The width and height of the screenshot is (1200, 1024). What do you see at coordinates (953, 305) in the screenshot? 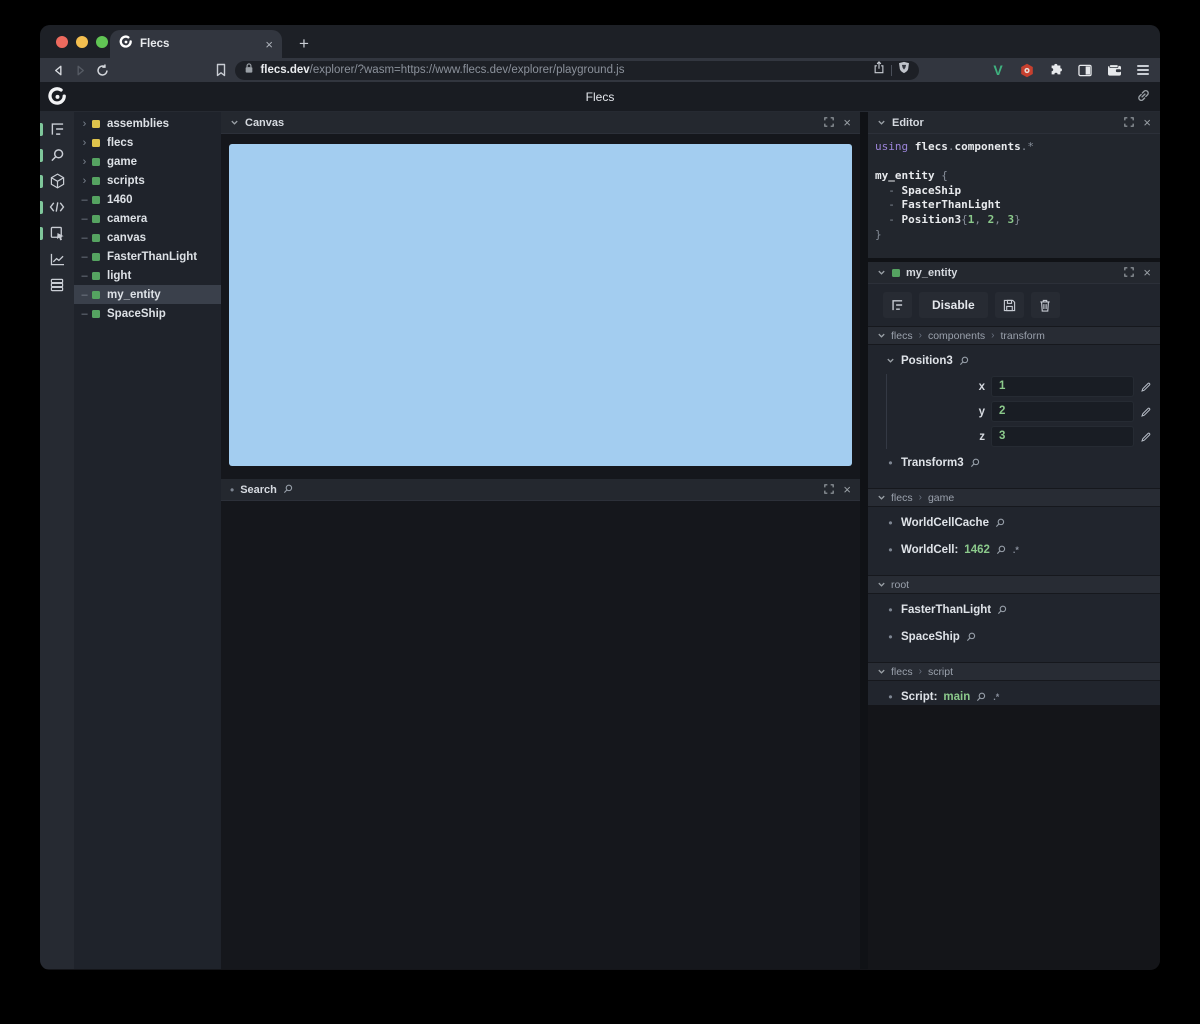
I see `disable-button: Disable` at bounding box center [953, 305].